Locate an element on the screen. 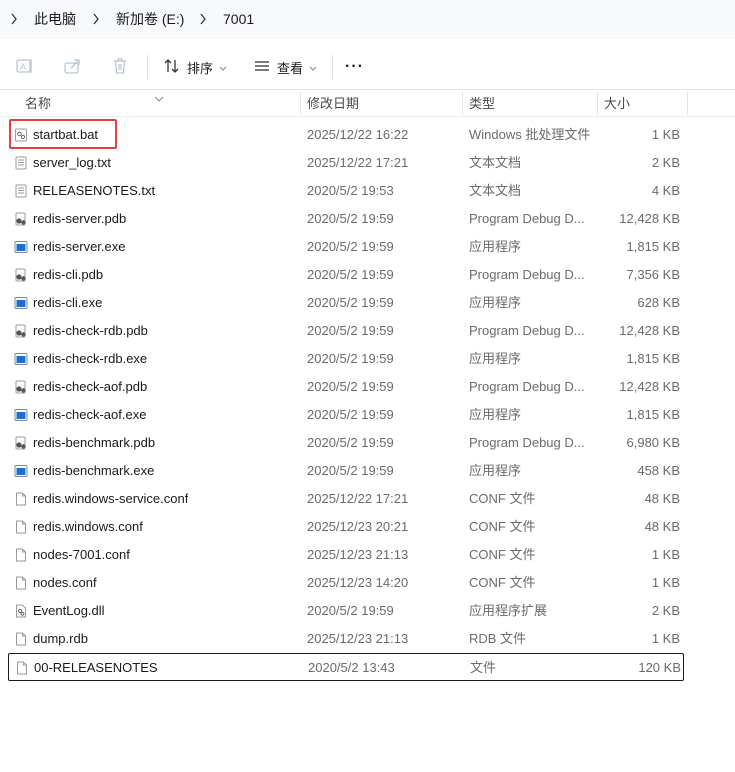 The image size is (735, 772). text-file-icon is located at coordinates (21, 191).